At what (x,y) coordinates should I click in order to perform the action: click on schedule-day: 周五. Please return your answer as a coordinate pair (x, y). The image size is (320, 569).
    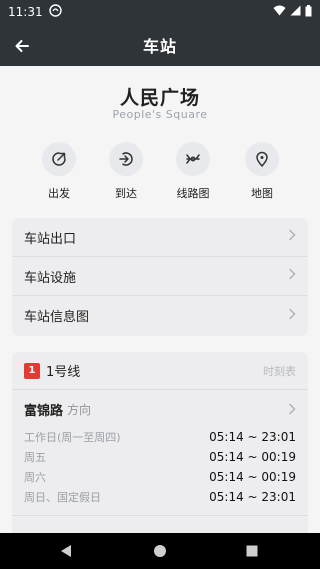
    Looking at the image, I should click on (35, 457).